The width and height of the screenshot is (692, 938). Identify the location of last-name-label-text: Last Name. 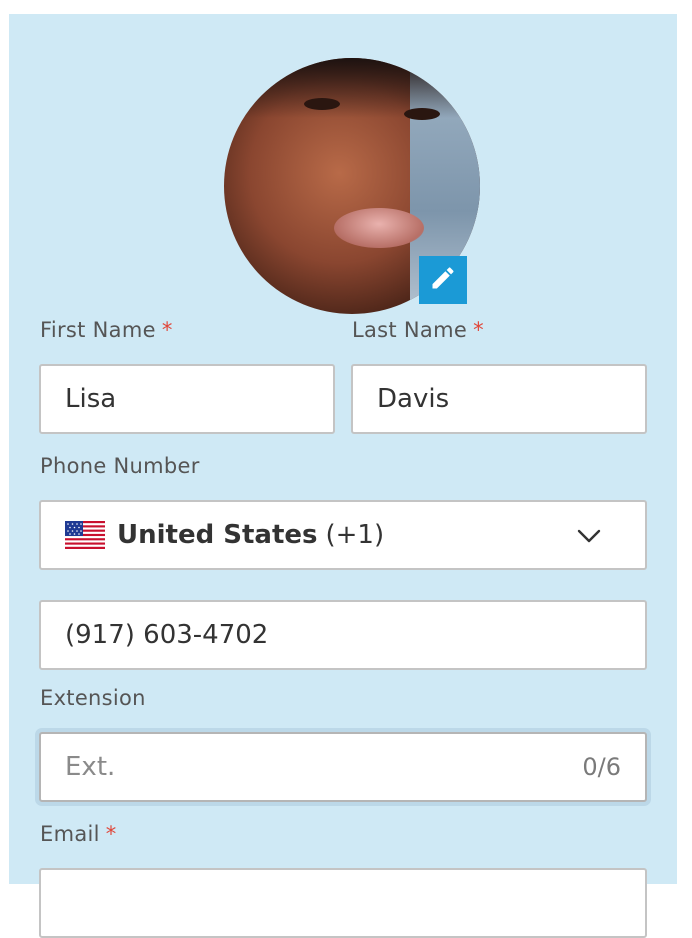
(410, 330).